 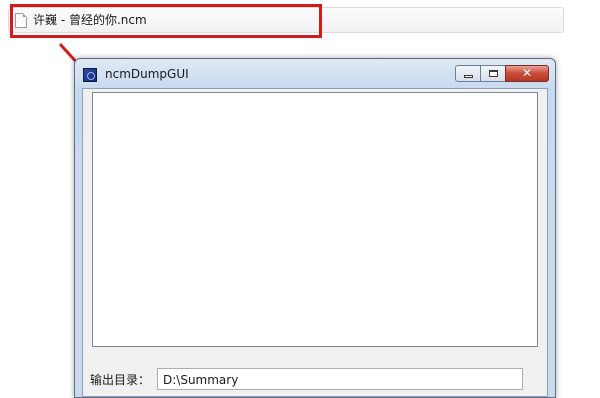 What do you see at coordinates (340, 379) in the screenshot?
I see `output-dir-input: D:\Summary` at bounding box center [340, 379].